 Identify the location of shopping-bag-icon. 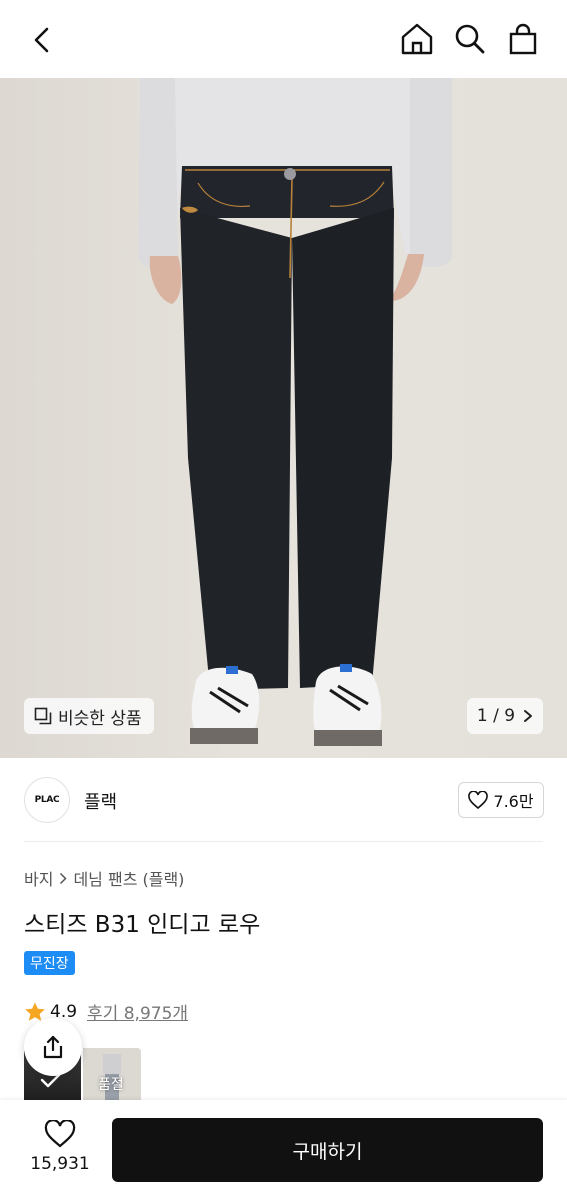
(523, 39).